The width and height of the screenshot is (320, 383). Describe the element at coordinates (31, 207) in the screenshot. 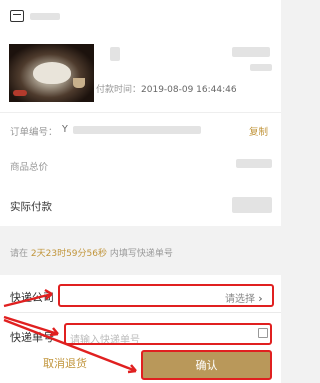

I see `paid-amount-label: 实际付款` at that location.